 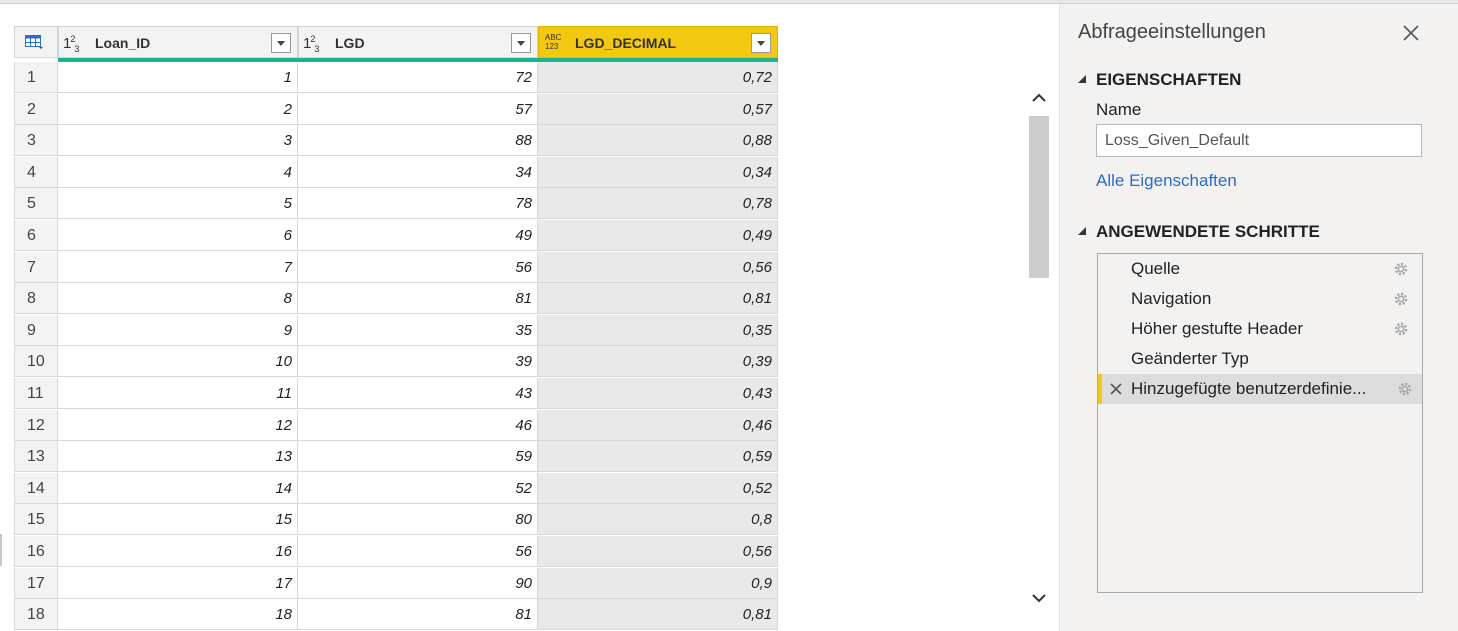 I want to click on lgd-cell: 43, so click(x=418, y=393).